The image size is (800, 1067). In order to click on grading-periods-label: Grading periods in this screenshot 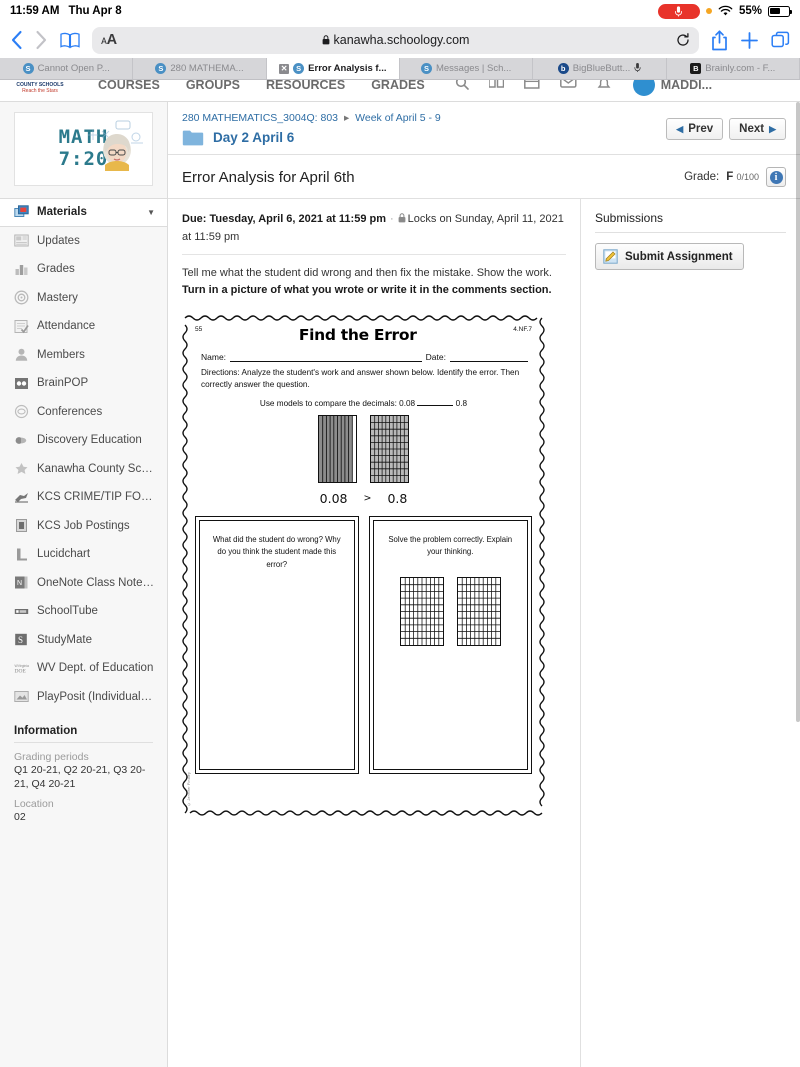, I will do `click(51, 757)`.